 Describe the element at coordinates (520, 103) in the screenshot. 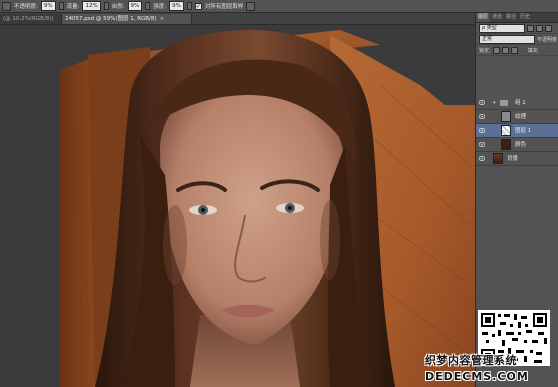

I see `layer-name: 组 1` at that location.